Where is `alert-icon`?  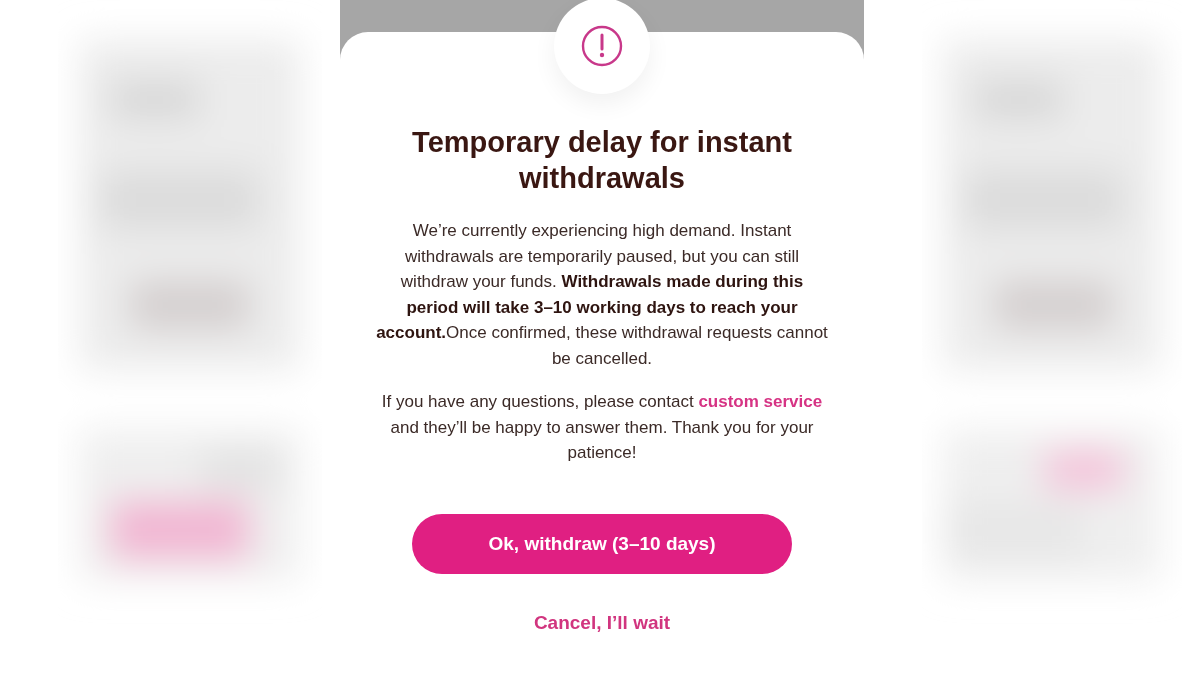 alert-icon is located at coordinates (602, 46).